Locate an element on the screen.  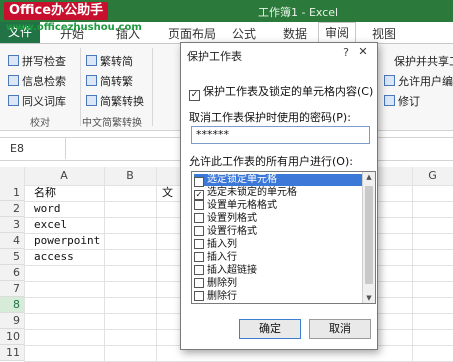
row-header: 1 is located at coordinates (12, 193).